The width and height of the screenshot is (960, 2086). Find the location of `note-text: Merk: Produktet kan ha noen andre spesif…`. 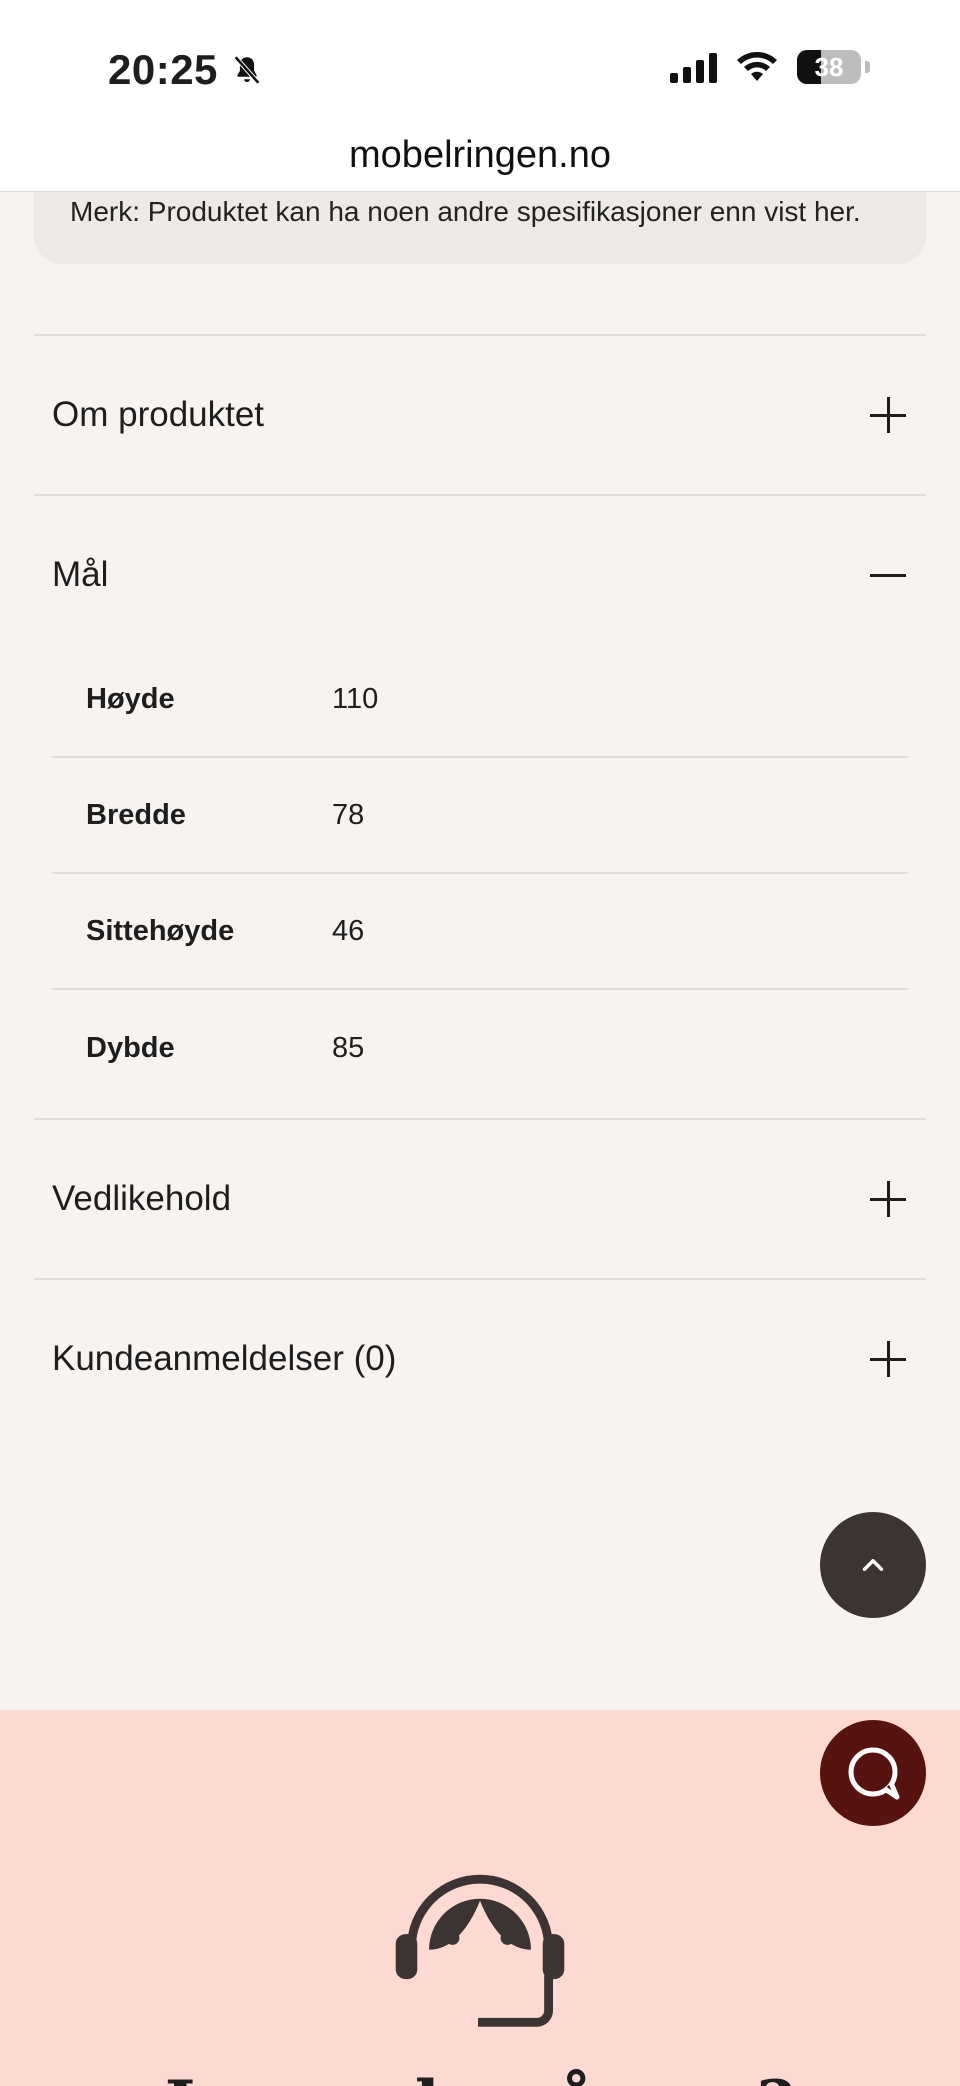

note-text: Merk: Produktet kan ha noen andre spesif… is located at coordinates (465, 211).